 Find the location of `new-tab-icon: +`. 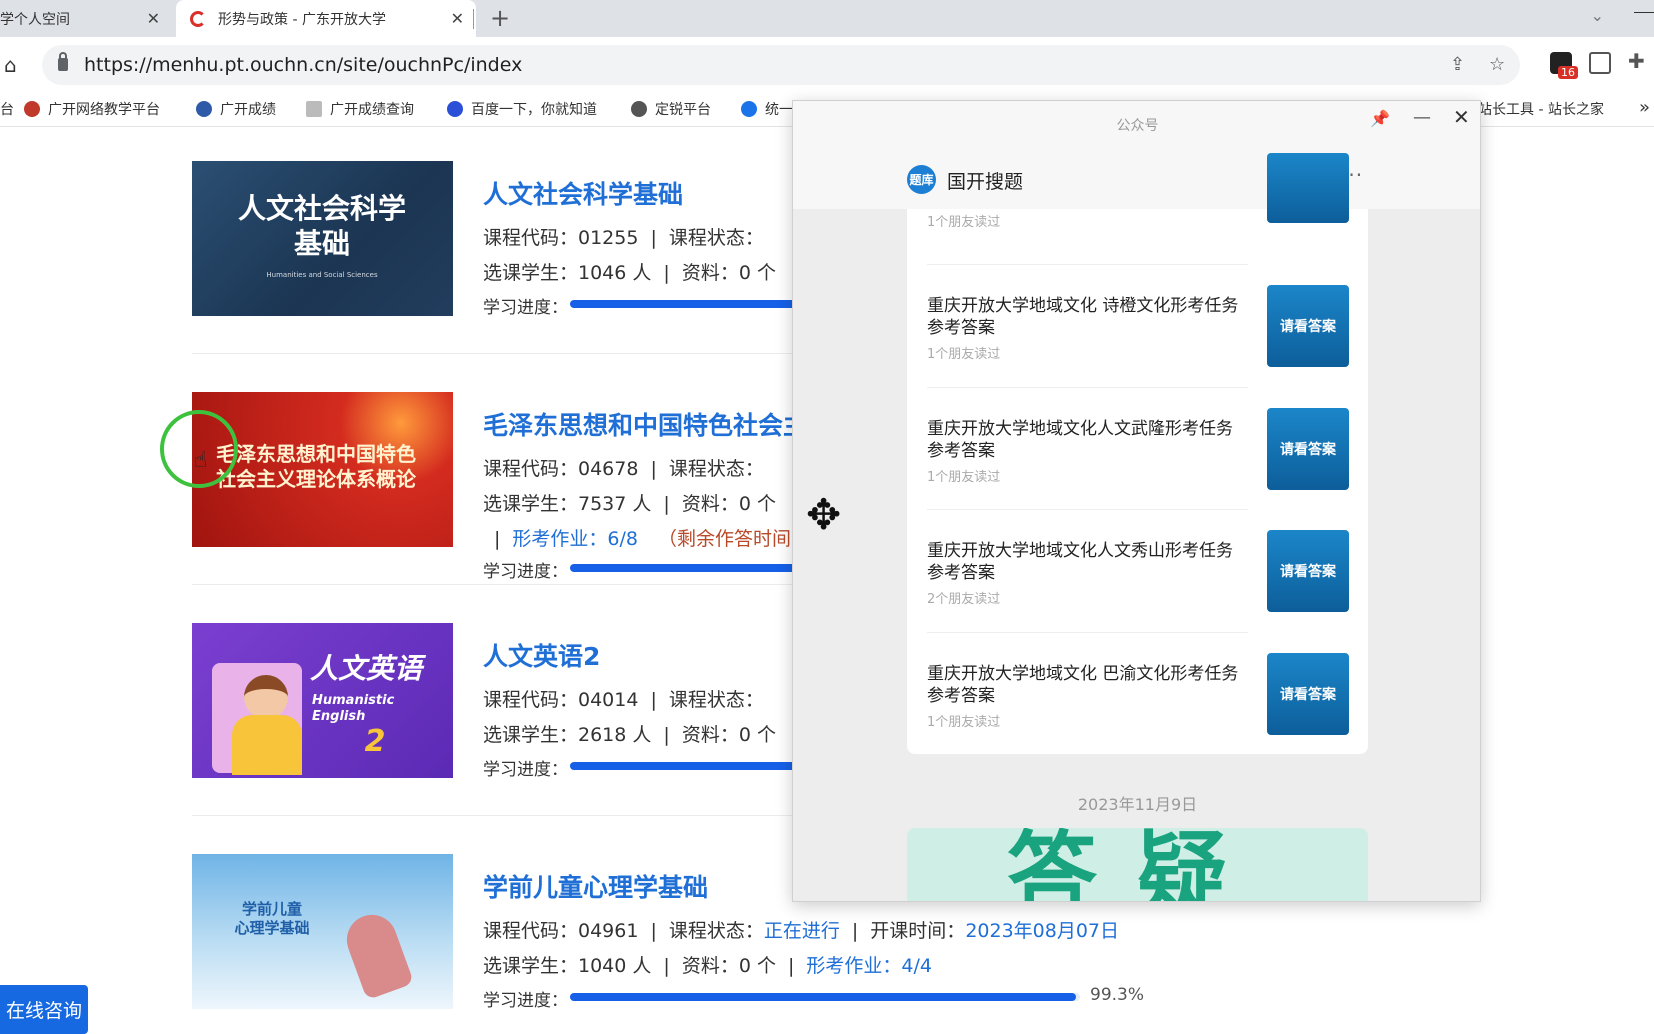

new-tab-icon: + is located at coordinates (500, 18).